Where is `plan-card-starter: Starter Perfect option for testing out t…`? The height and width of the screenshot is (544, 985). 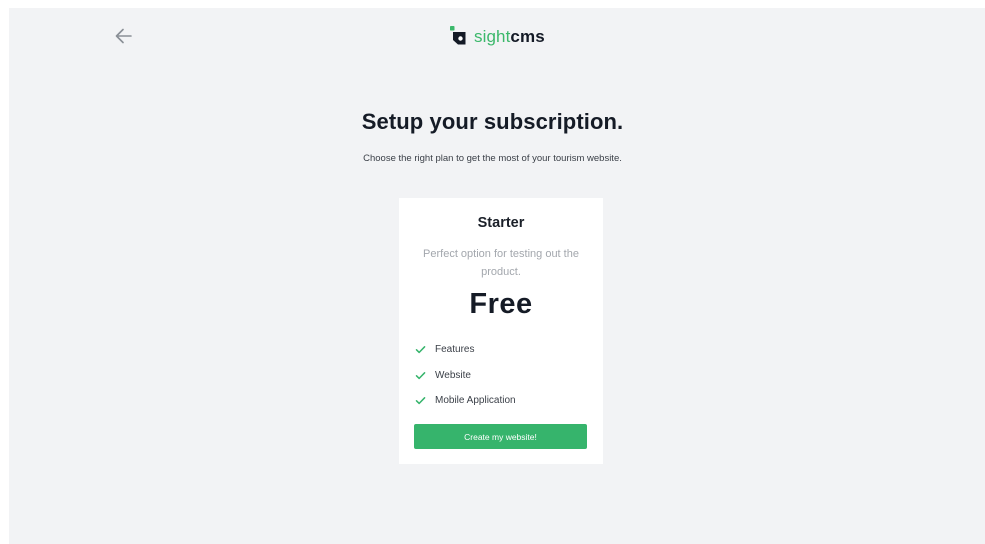
plan-card-starter: Starter Perfect option for testing out t… is located at coordinates (501, 331).